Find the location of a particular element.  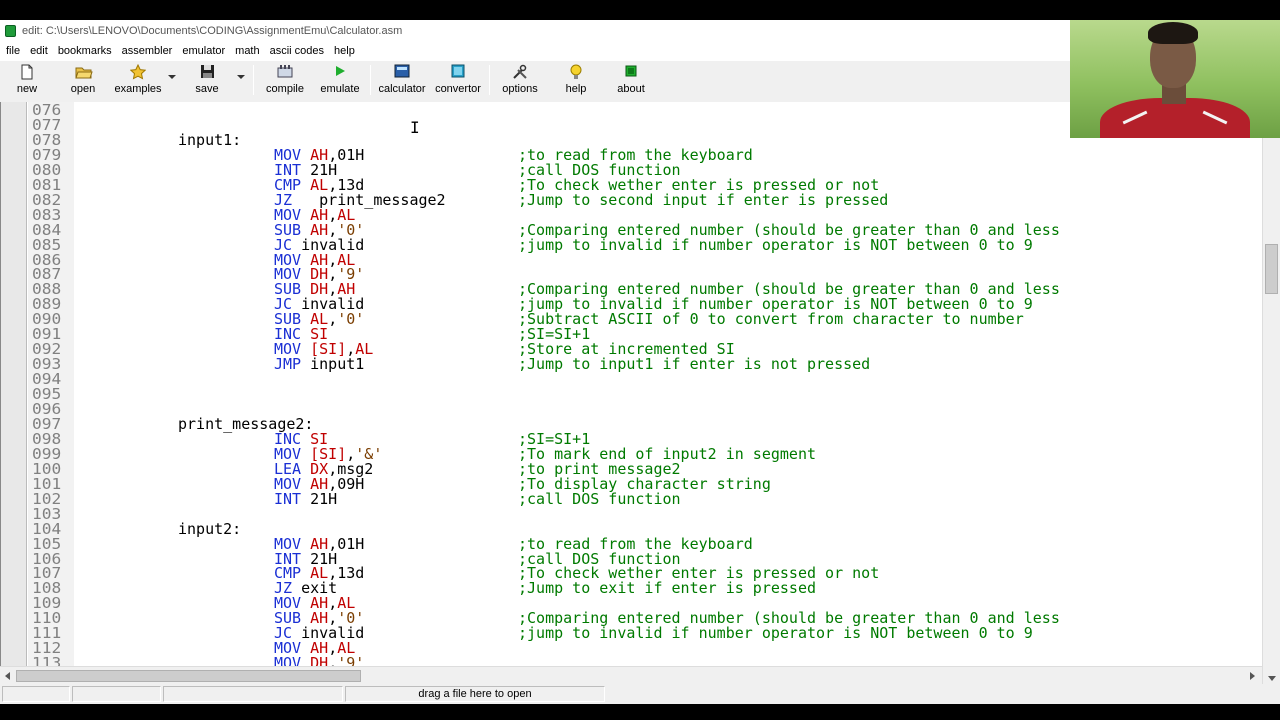

code-comment: ;Jump to exit if enter is pressed is located at coordinates (667, 588).